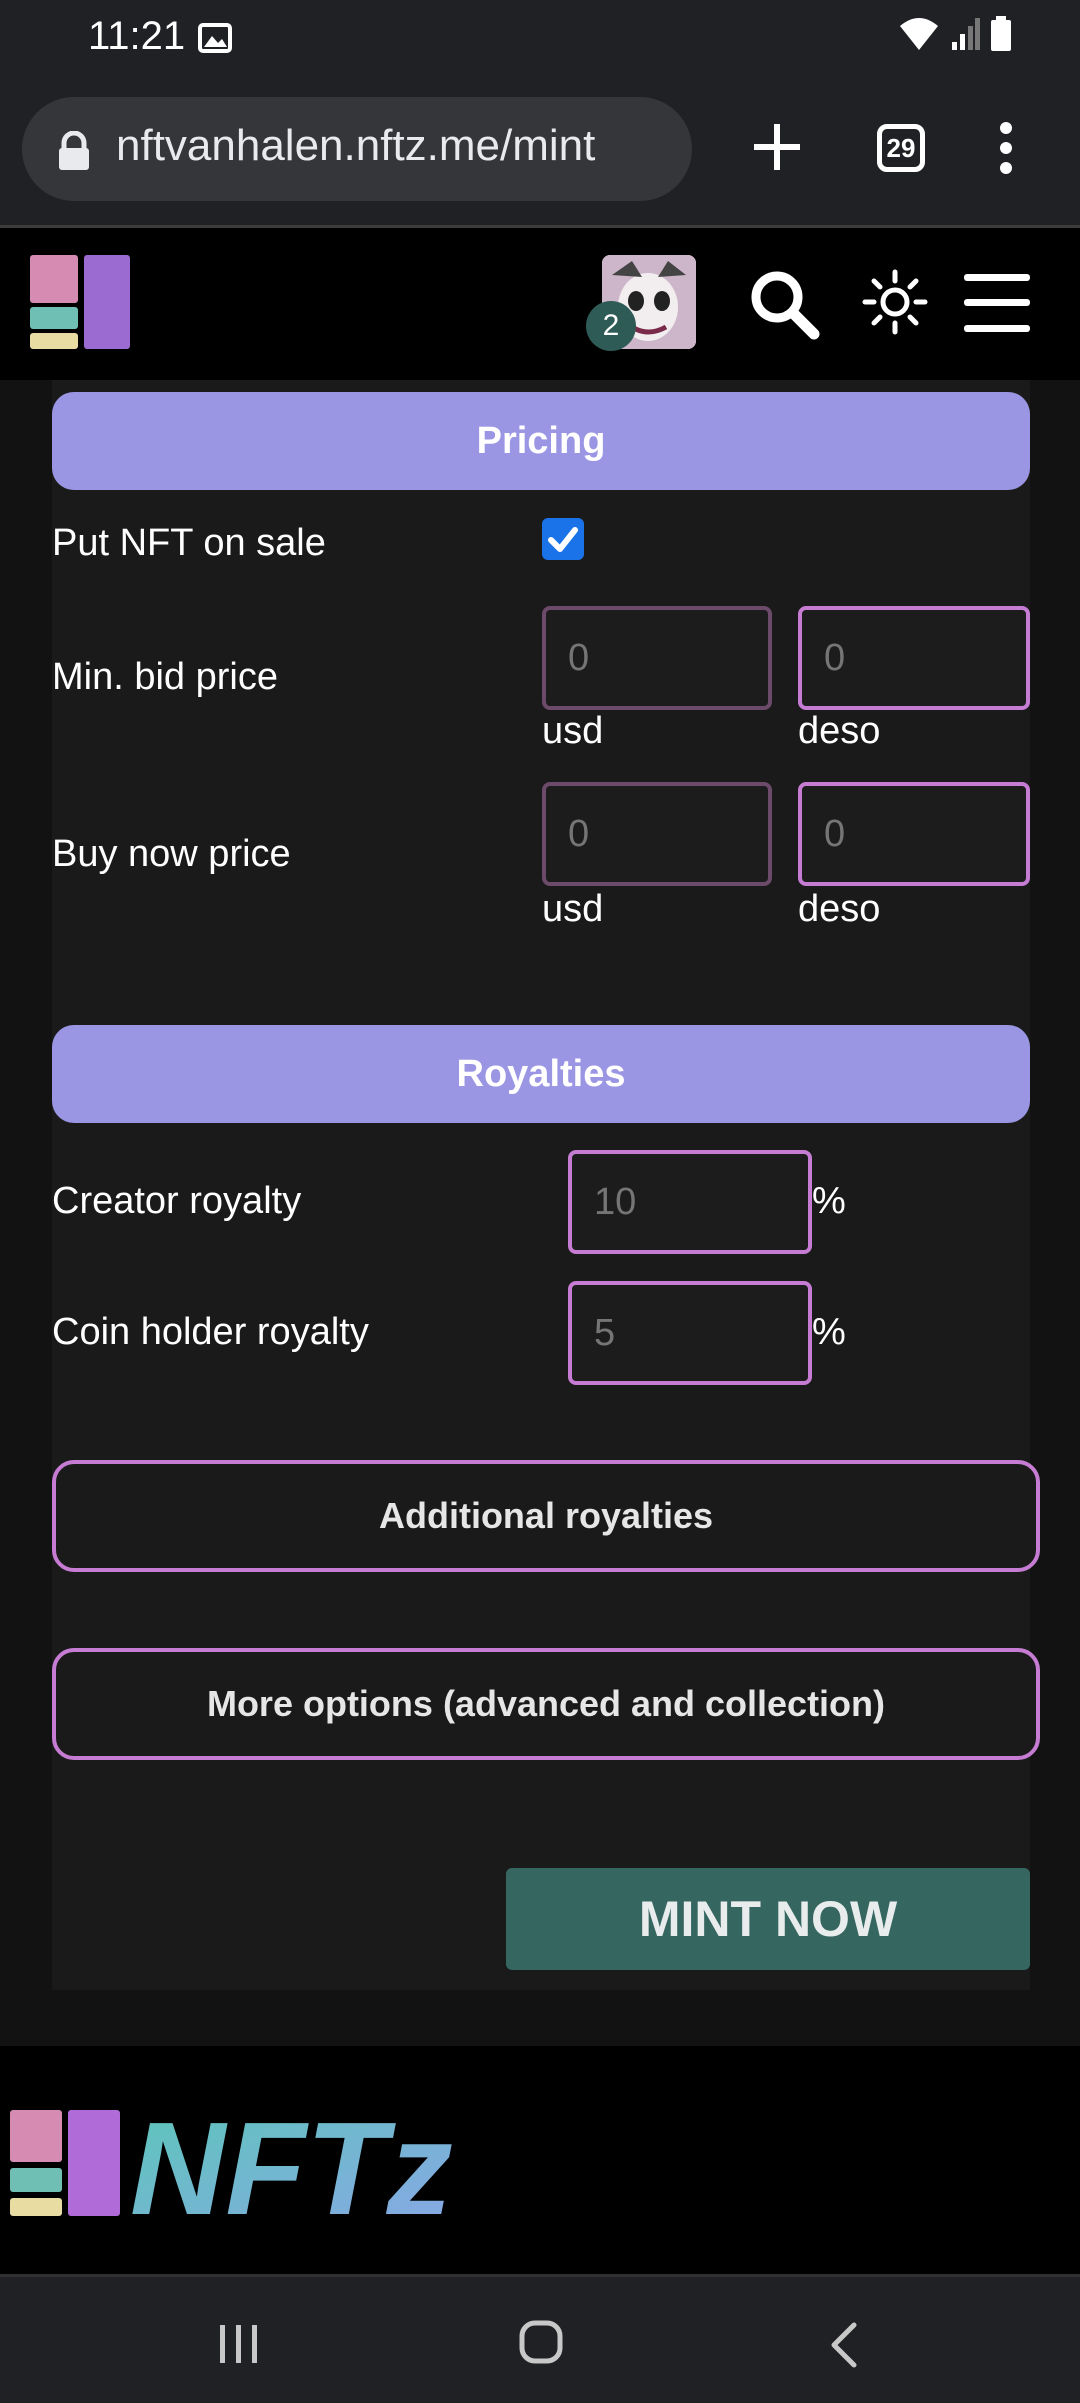 The height and width of the screenshot is (2403, 1080). I want to click on put-on-sale-checkbox, so click(563, 539).